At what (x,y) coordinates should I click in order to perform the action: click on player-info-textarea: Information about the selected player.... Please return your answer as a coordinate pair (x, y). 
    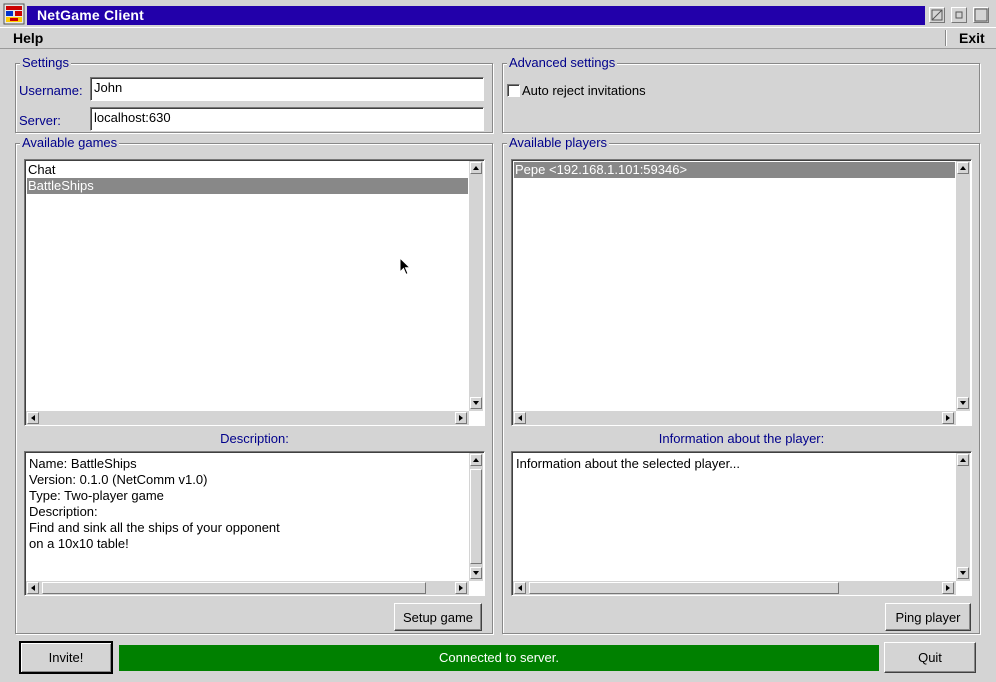
    Looking at the image, I should click on (741, 523).